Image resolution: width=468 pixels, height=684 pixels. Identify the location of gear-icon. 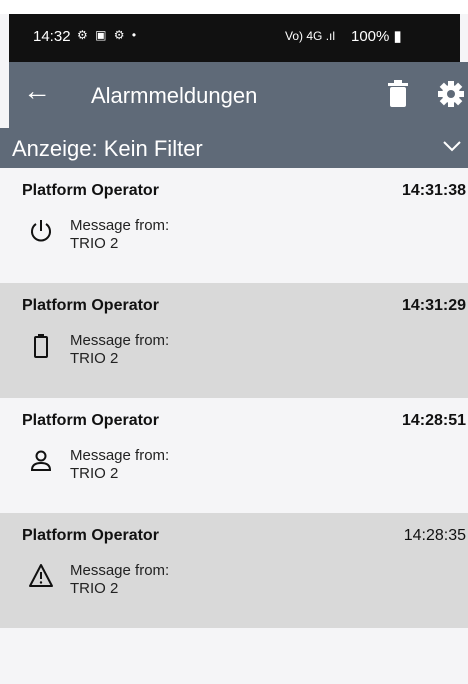
(451, 96).